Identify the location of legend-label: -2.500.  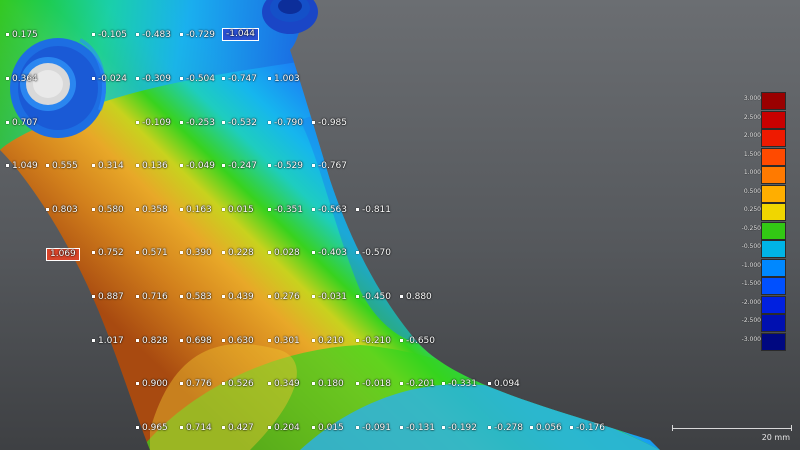
(751, 320).